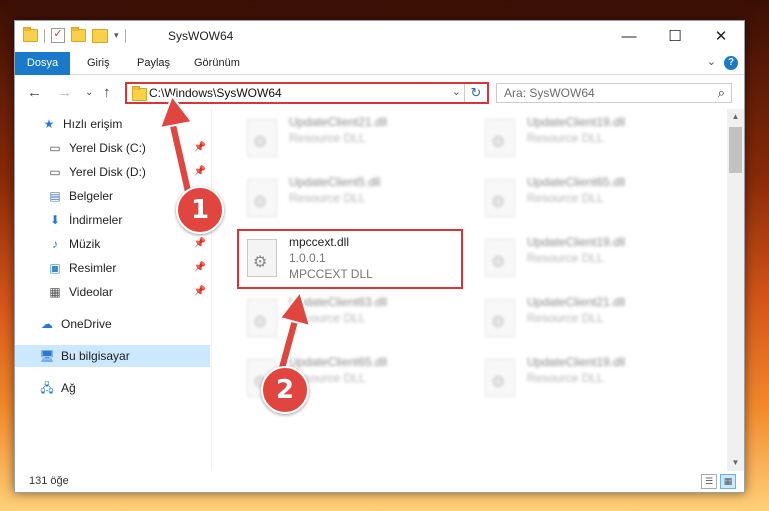  What do you see at coordinates (307, 258) in the screenshot?
I see `file-version: 1.0.0.1` at bounding box center [307, 258].